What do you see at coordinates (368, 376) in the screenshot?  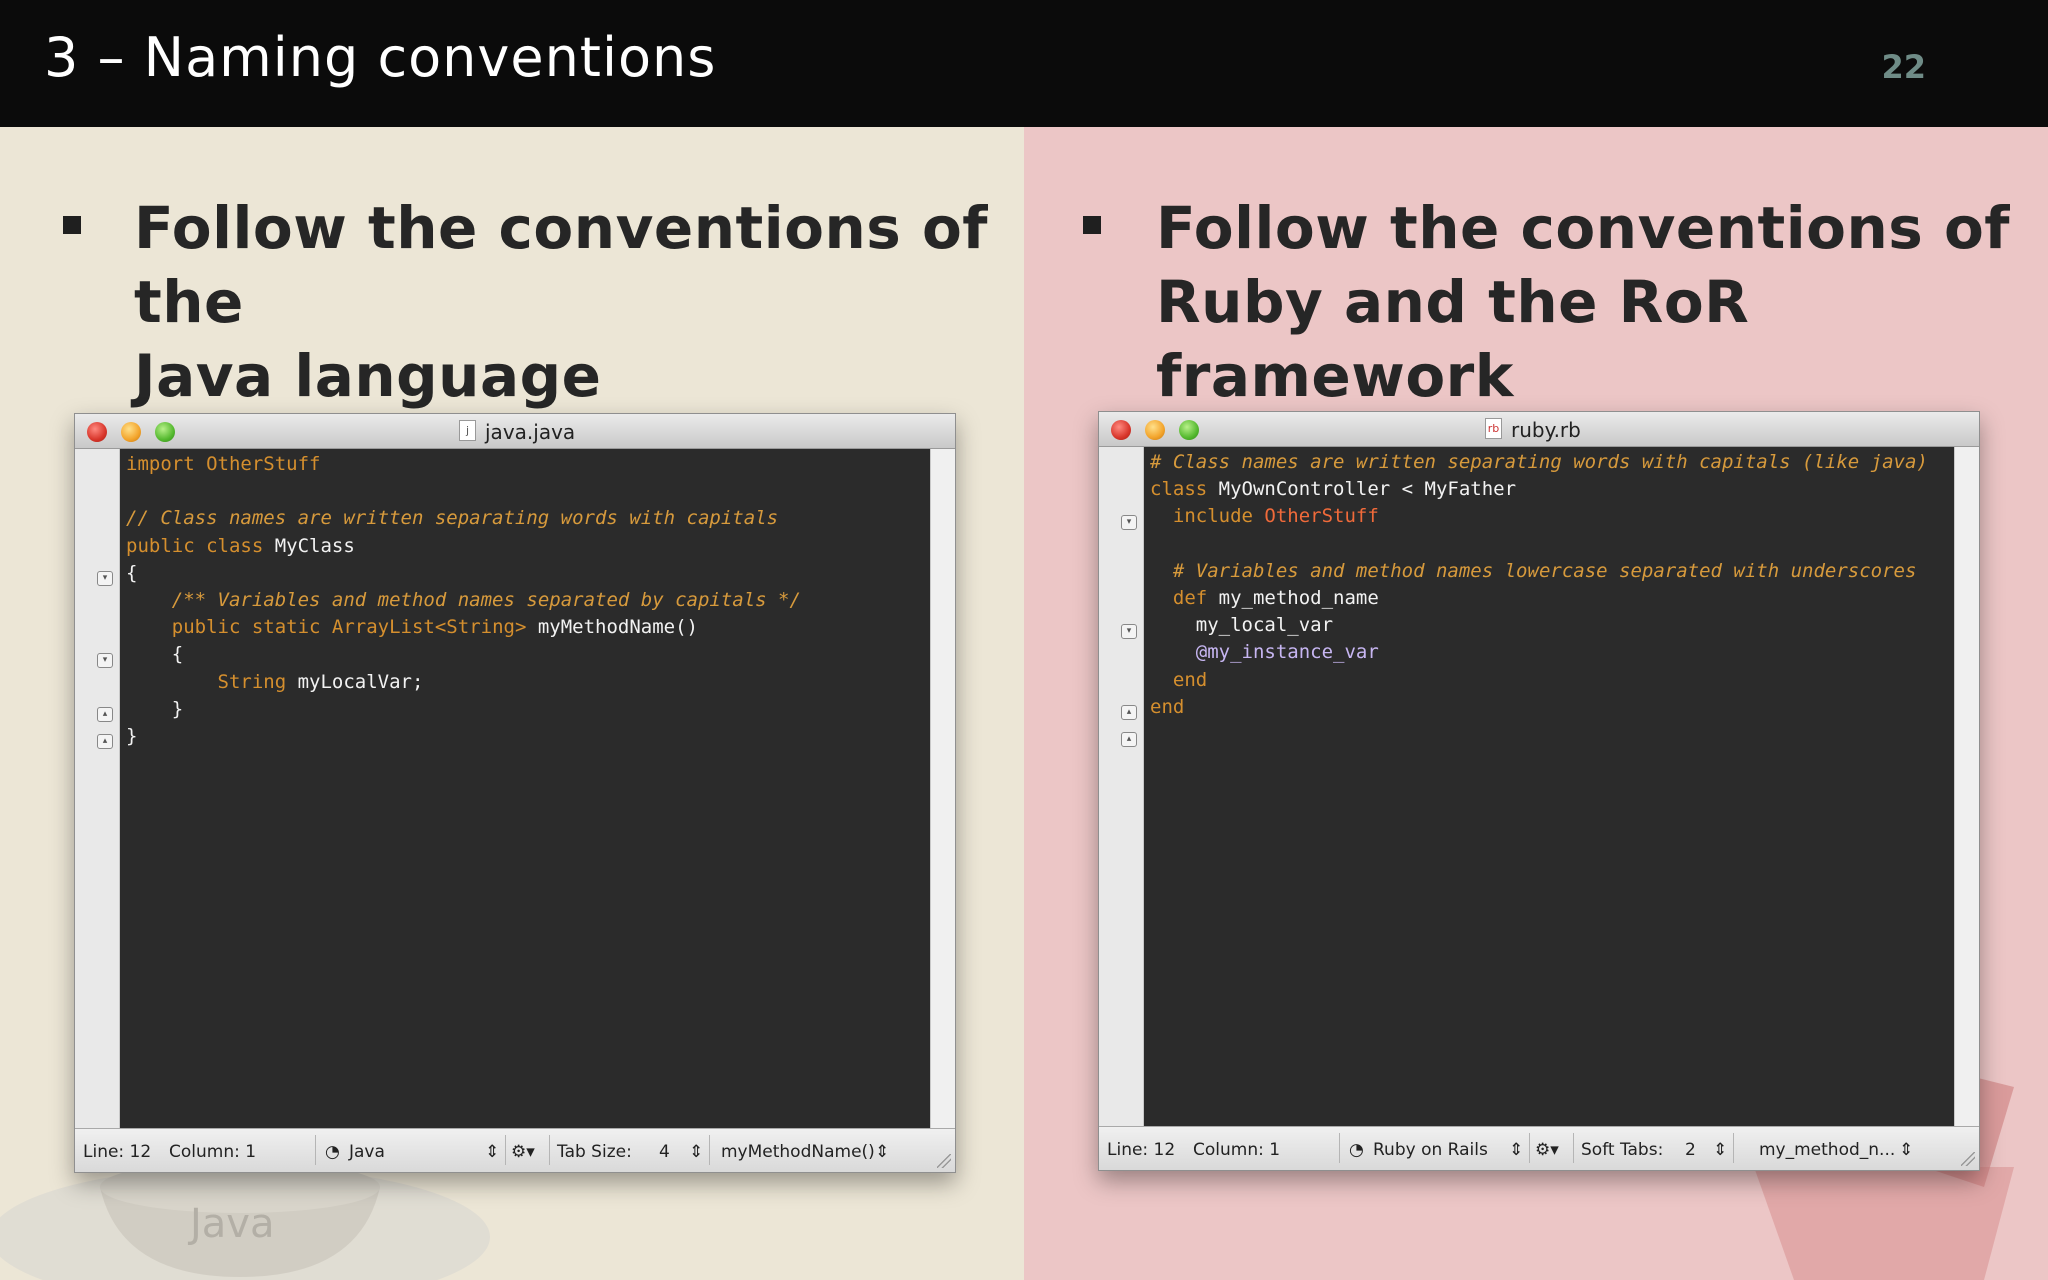 I see `java-bullet-line2: Java language` at bounding box center [368, 376].